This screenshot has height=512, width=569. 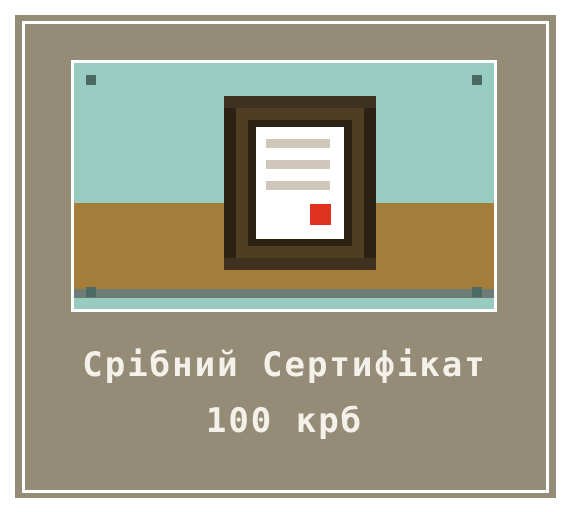 What do you see at coordinates (284, 421) in the screenshot?
I see `item-price: 100 крб` at bounding box center [284, 421].